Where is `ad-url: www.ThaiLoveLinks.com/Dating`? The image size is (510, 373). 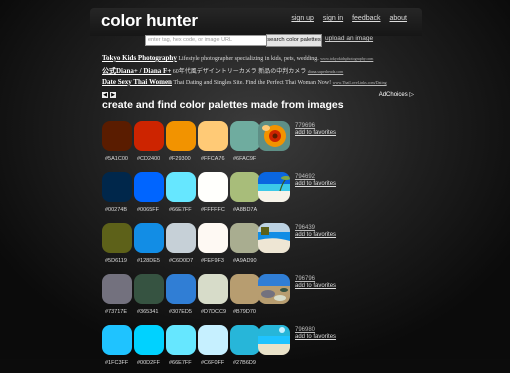
ad-url: www.ThaiLoveLinks.com/Dating is located at coordinates (360, 82).